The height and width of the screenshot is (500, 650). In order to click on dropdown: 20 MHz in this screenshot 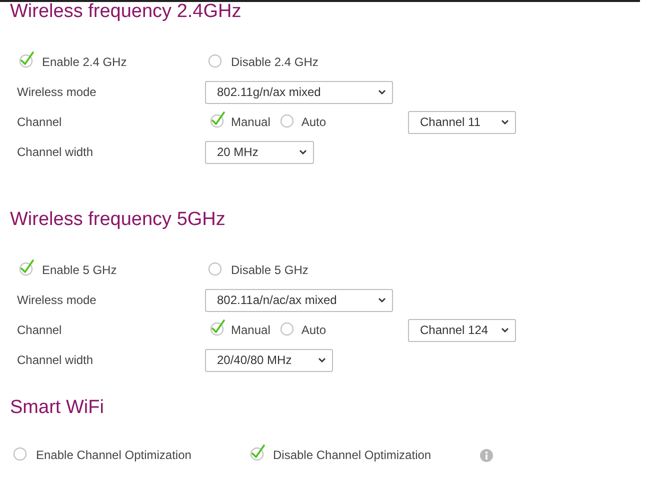, I will do `click(259, 152)`.